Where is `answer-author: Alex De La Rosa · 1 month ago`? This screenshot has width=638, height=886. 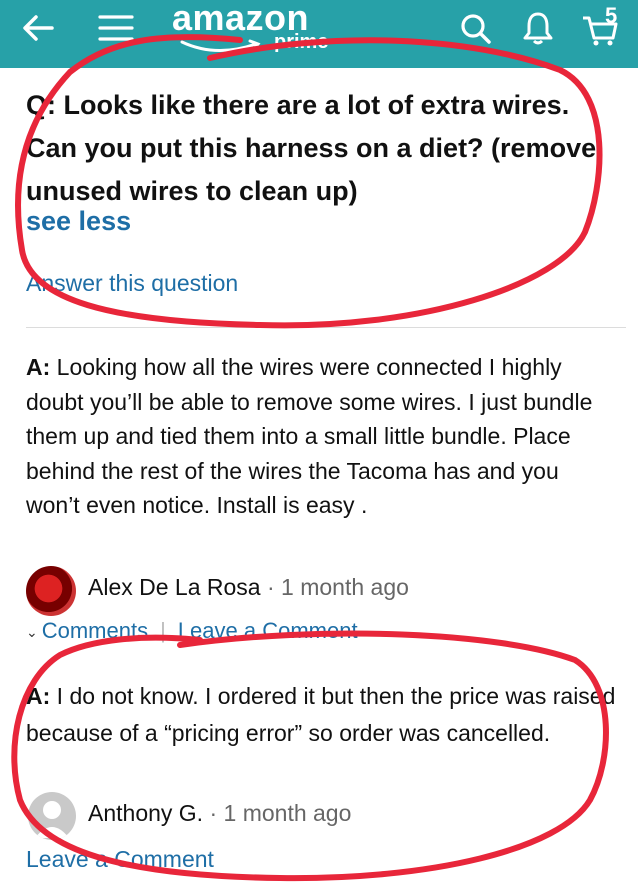 answer-author: Alex De La Rosa · 1 month ago is located at coordinates (248, 587).